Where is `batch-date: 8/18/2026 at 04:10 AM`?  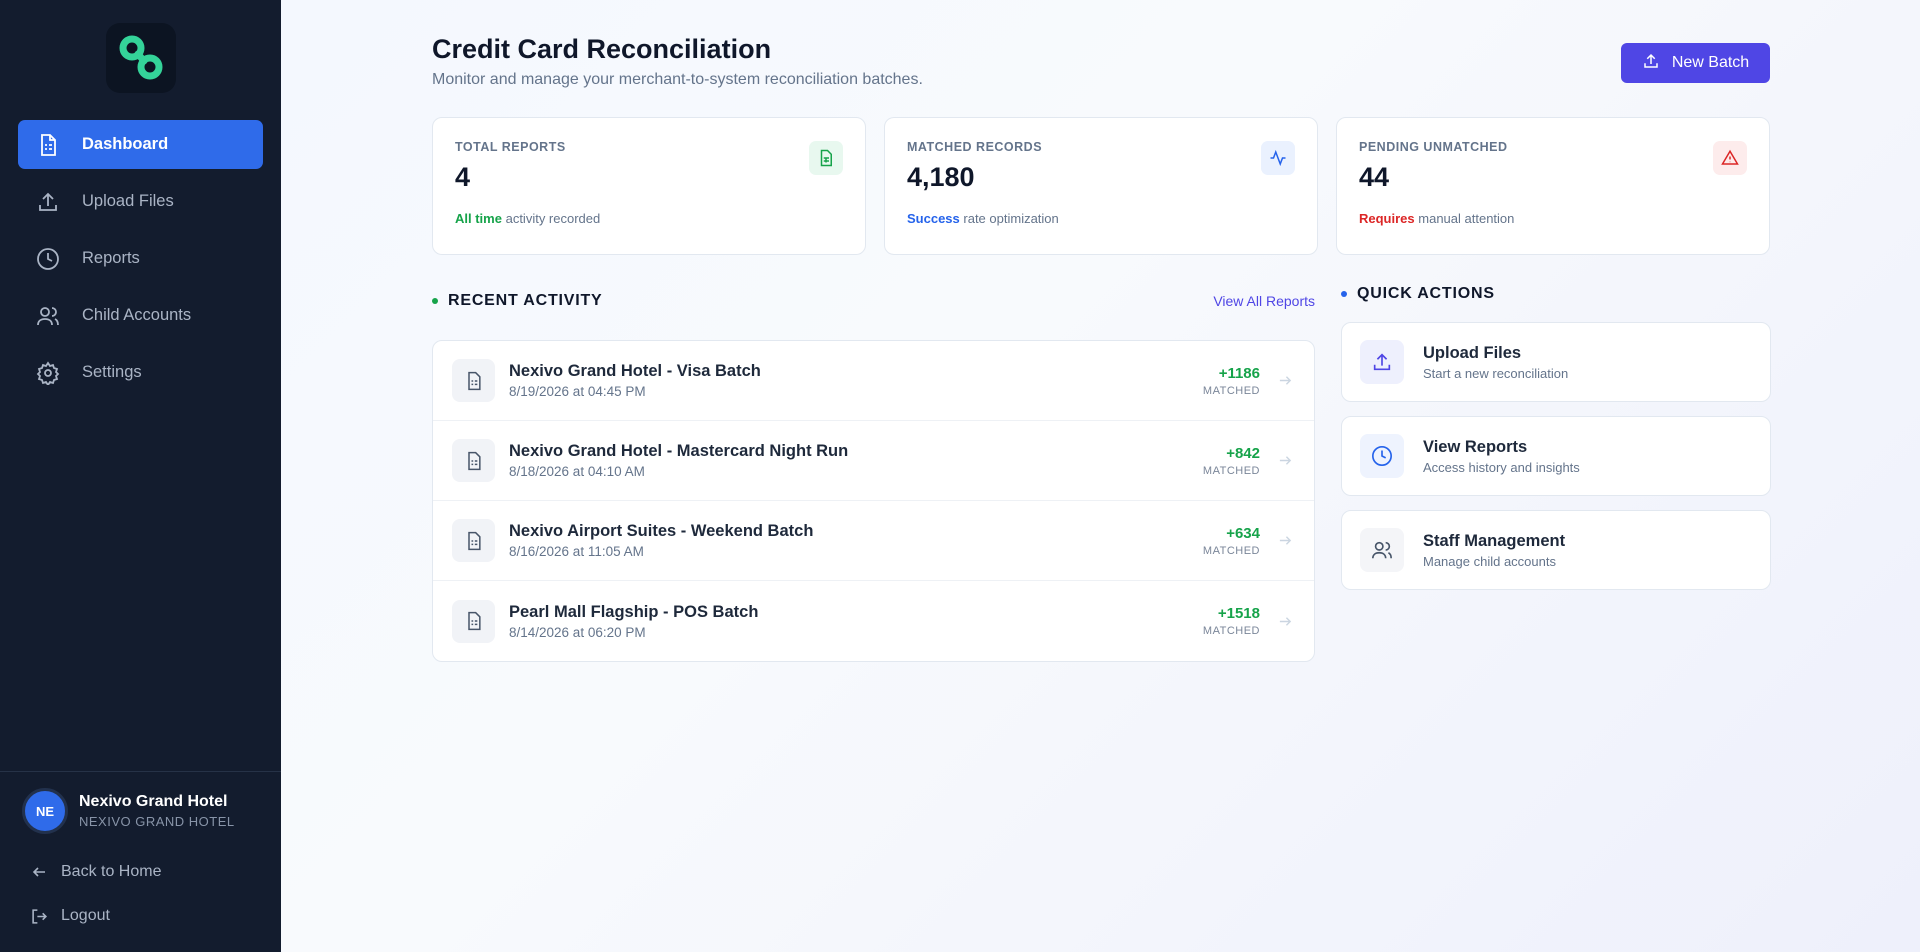
batch-date: 8/18/2026 at 04:10 AM is located at coordinates (577, 471).